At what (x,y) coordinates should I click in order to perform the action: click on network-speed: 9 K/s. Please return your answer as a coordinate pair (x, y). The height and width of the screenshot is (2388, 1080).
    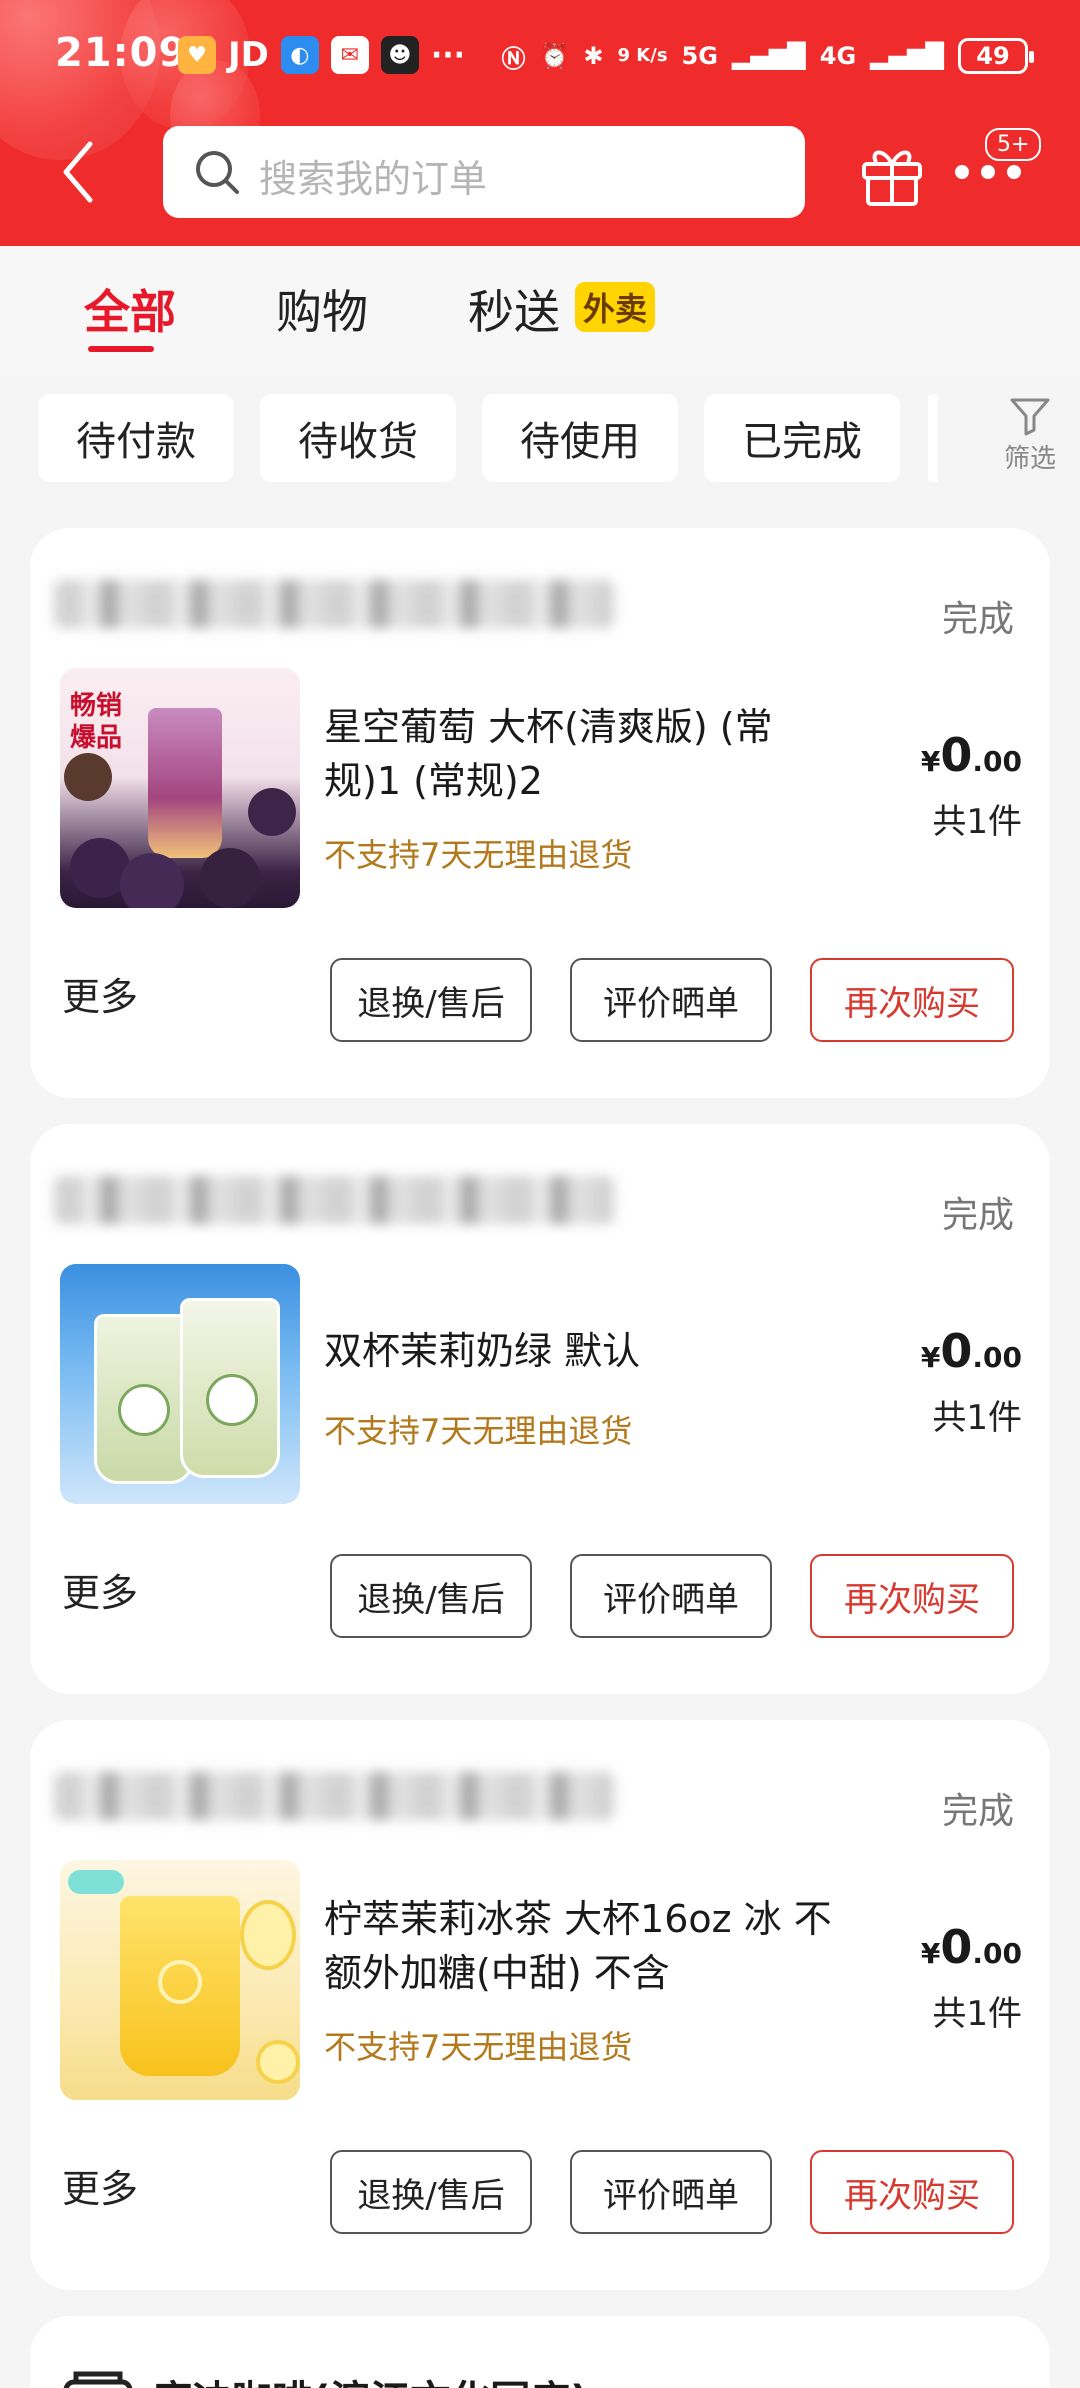
    Looking at the image, I should click on (642, 55).